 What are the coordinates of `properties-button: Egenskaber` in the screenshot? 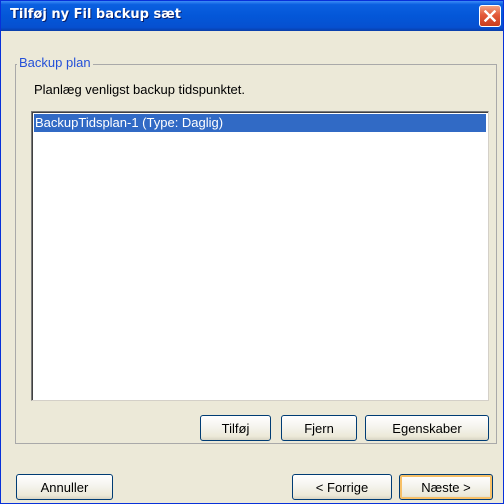 It's located at (427, 428).